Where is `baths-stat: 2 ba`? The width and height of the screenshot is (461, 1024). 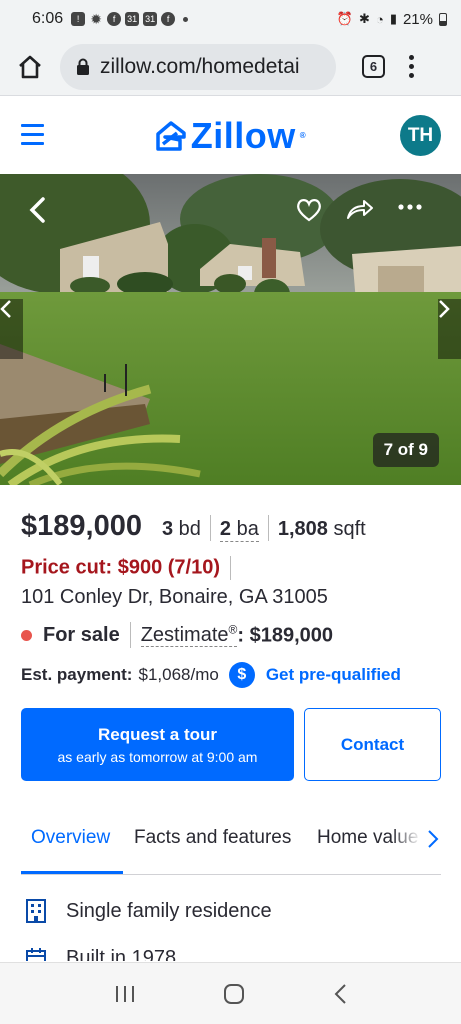 baths-stat: 2 ba is located at coordinates (239, 530).